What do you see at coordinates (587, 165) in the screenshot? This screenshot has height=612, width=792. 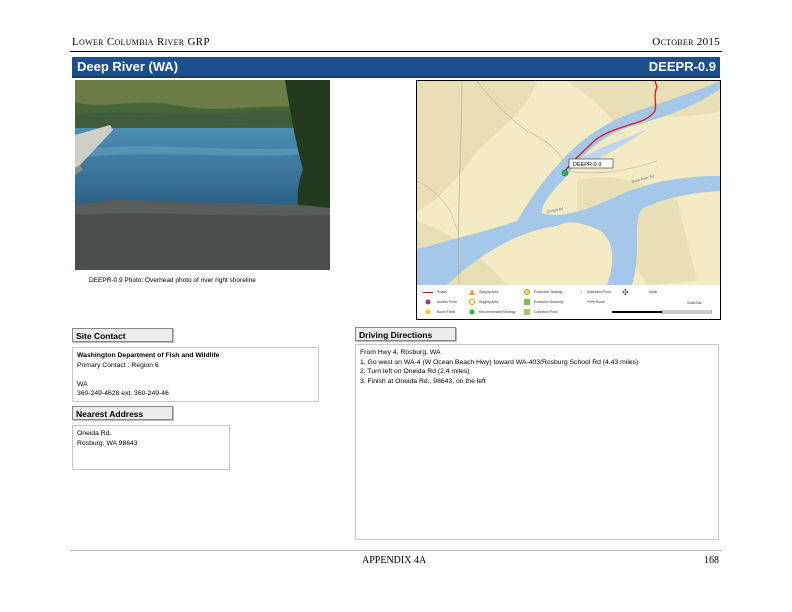 I see `map-site-label: DEEPR-0.9` at bounding box center [587, 165].